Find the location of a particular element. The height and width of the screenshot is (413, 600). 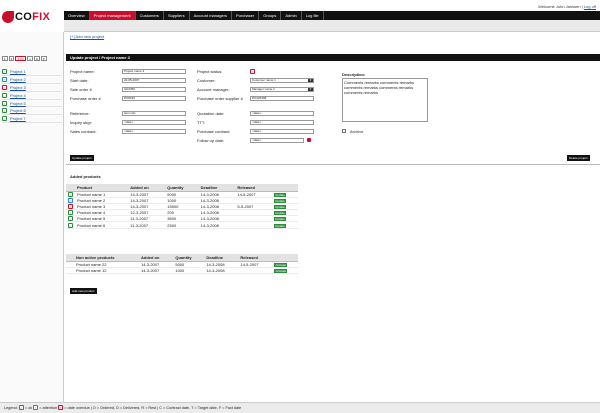

nav-account-managers: Account managers is located at coordinates (211, 15).